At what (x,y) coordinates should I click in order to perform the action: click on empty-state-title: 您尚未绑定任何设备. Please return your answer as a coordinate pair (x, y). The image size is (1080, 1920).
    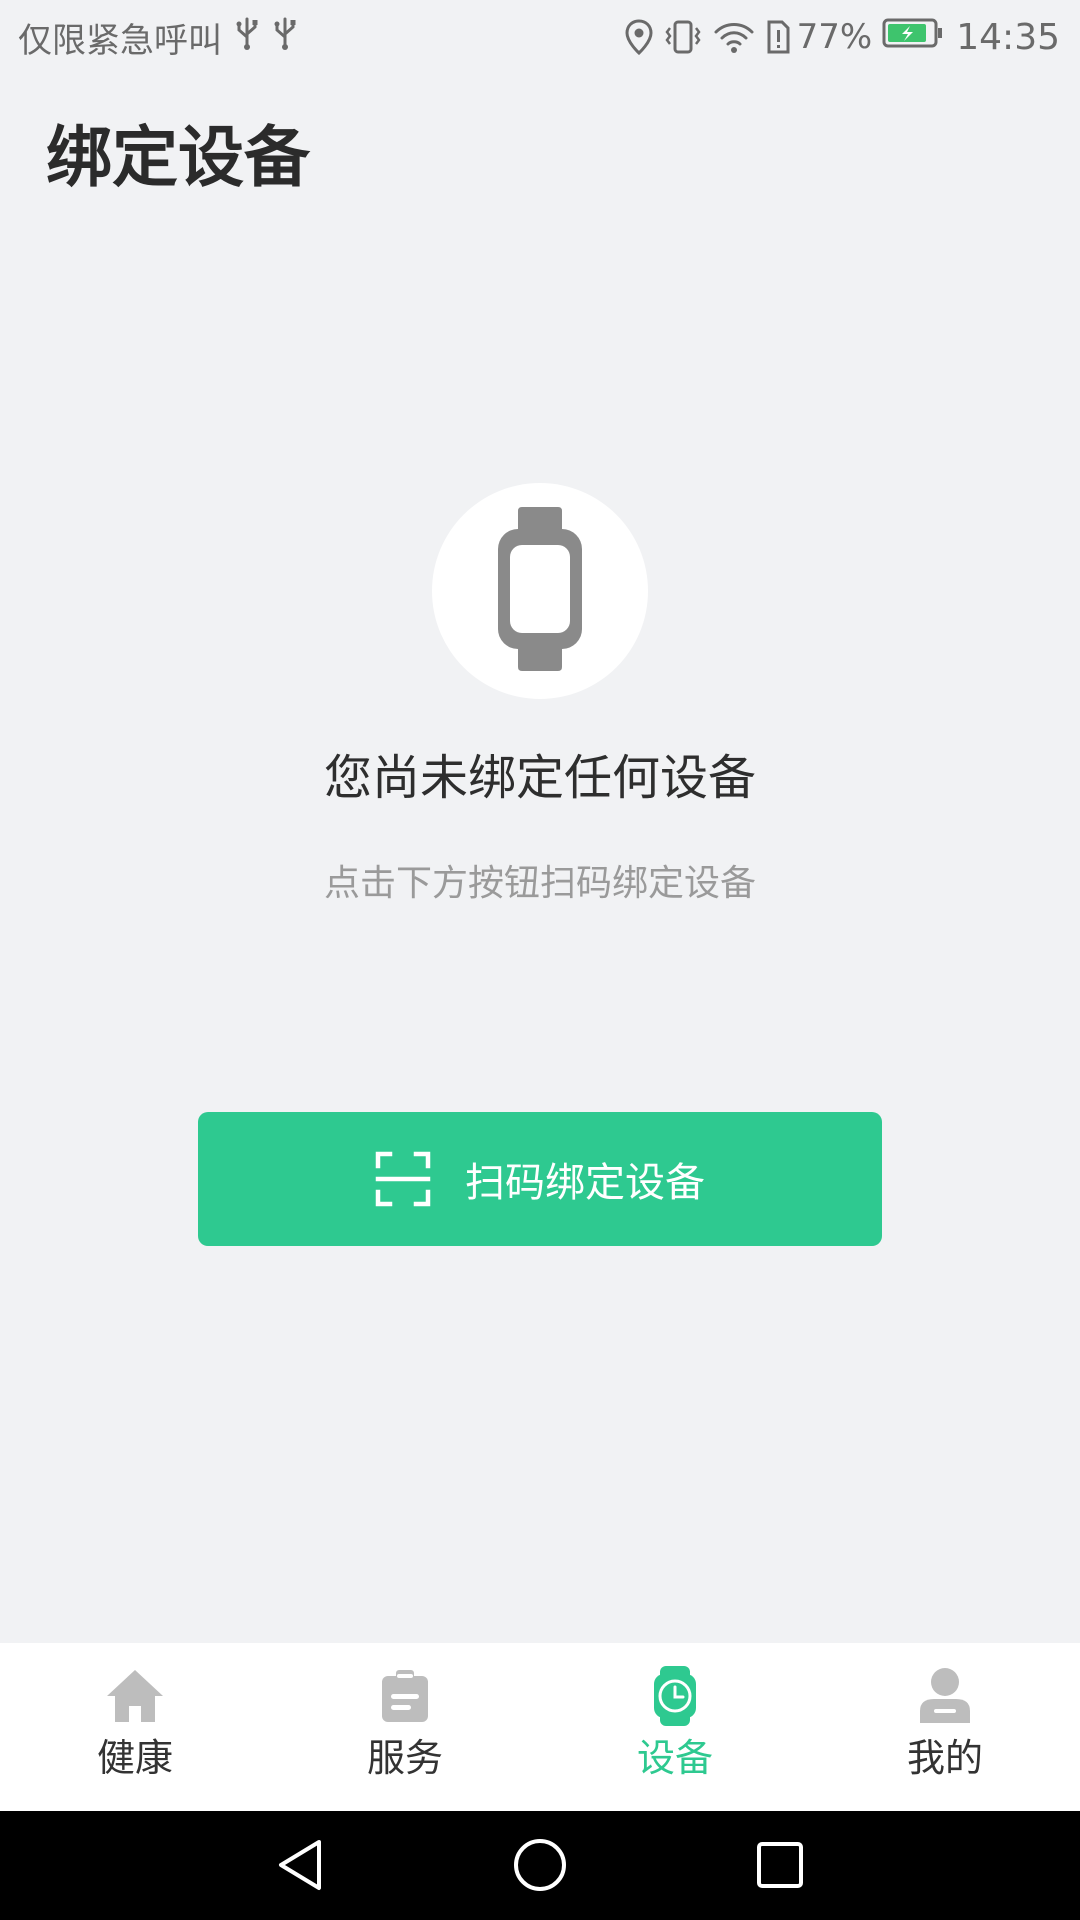
    Looking at the image, I should click on (539, 778).